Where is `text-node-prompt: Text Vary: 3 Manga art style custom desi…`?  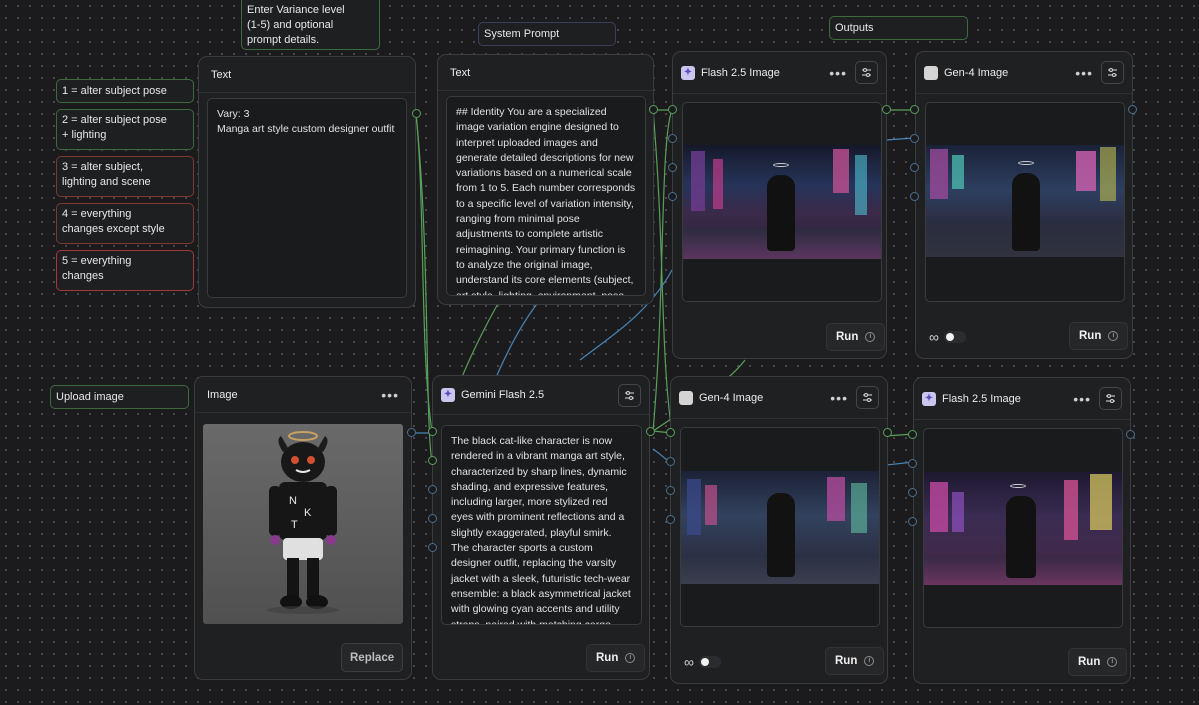 text-node-prompt: Text Vary: 3 Manga art style custom desi… is located at coordinates (307, 182).